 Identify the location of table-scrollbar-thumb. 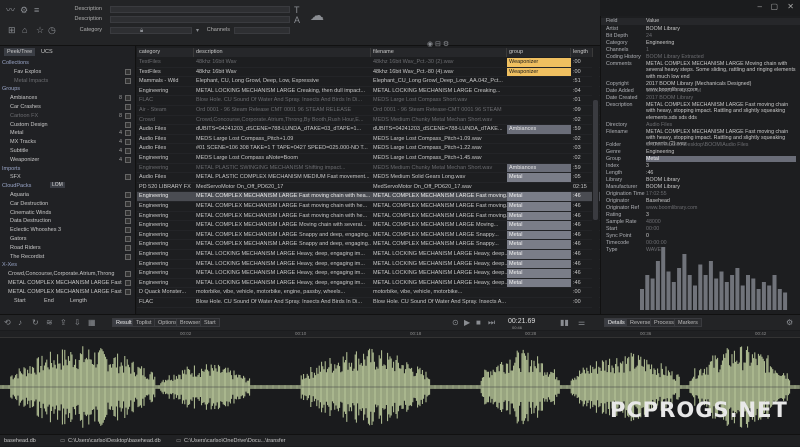
(595, 160).